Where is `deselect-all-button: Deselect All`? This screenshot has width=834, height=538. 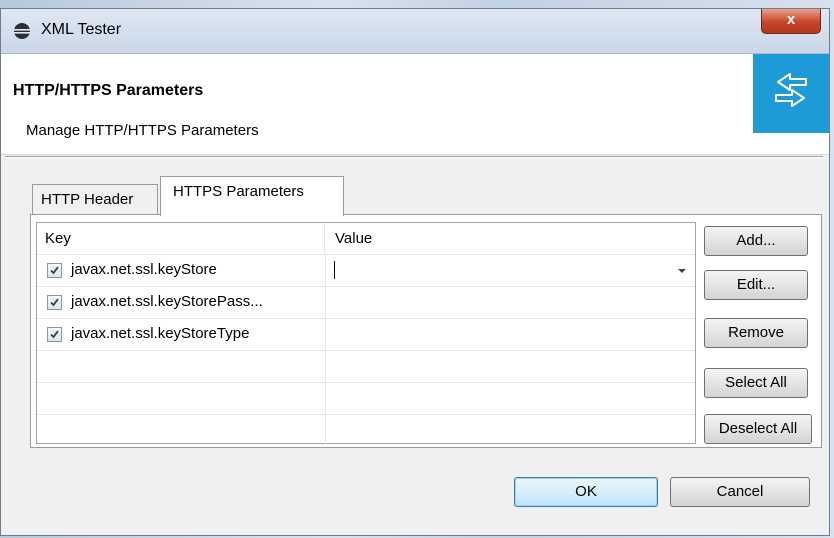 deselect-all-button: Deselect All is located at coordinates (758, 429).